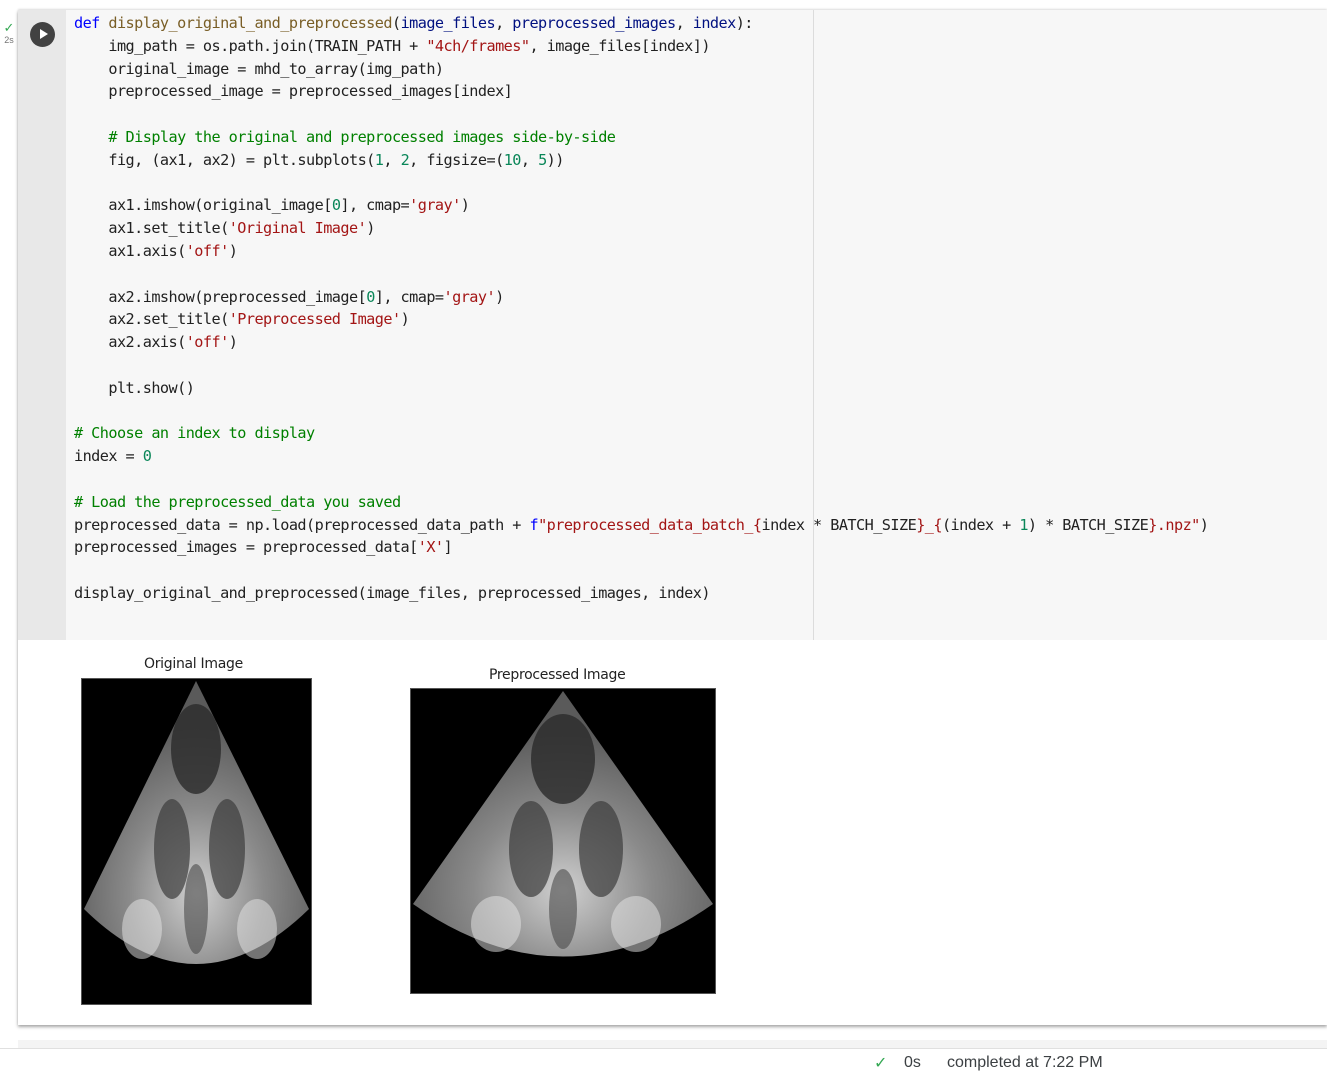 This screenshot has height=1074, width=1327. What do you see at coordinates (151, 319) in the screenshot?
I see `code-token: ax2.set_title(` at bounding box center [151, 319].